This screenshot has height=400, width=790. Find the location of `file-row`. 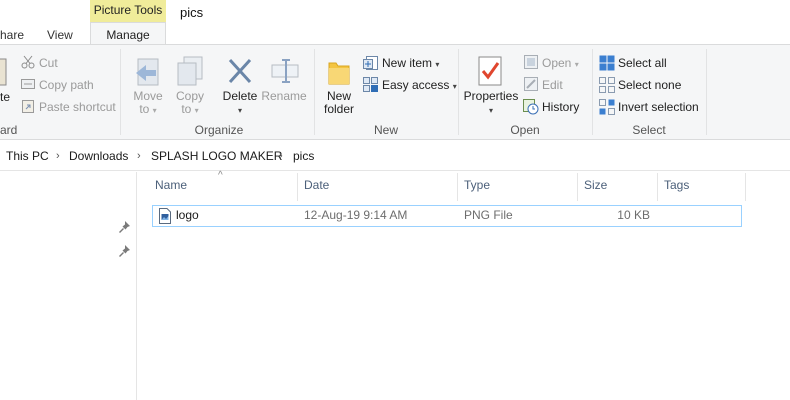

file-row is located at coordinates (447, 216).